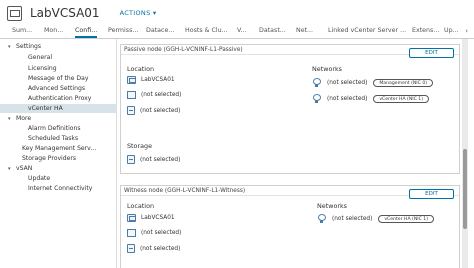 The height and width of the screenshot is (268, 474). Describe the element at coordinates (54, 128) in the screenshot. I see `sidebar-item-alarm-definitions: Alarm Definitions` at that location.